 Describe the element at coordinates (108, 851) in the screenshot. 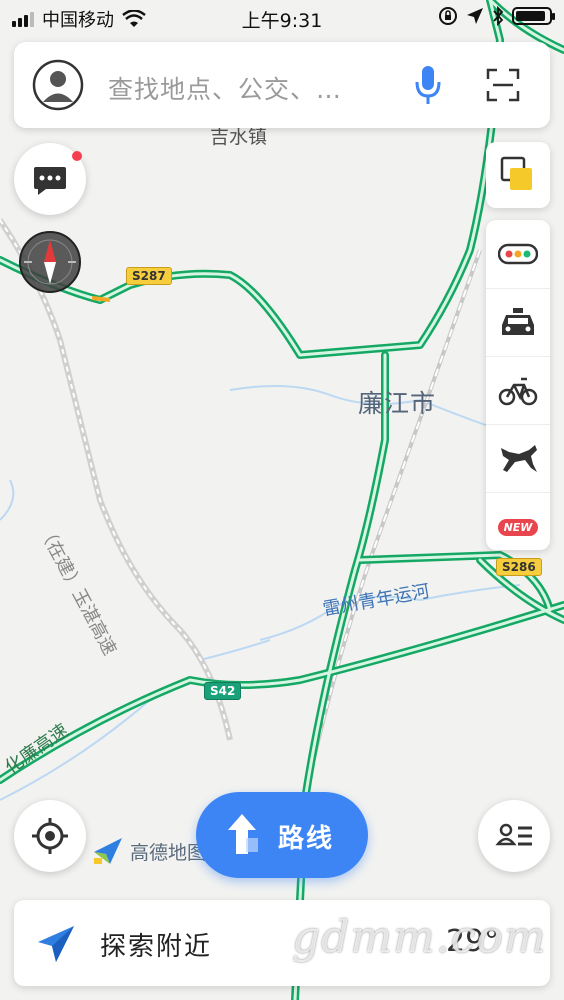

I see `amap-logo-icon` at that location.